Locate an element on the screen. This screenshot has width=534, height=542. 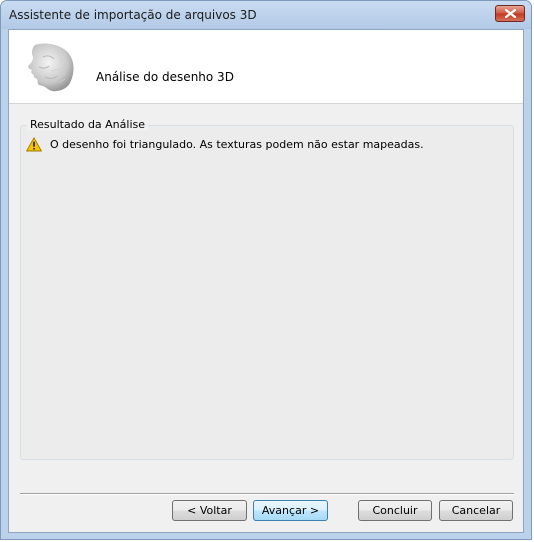
warning-icon is located at coordinates (34, 144).